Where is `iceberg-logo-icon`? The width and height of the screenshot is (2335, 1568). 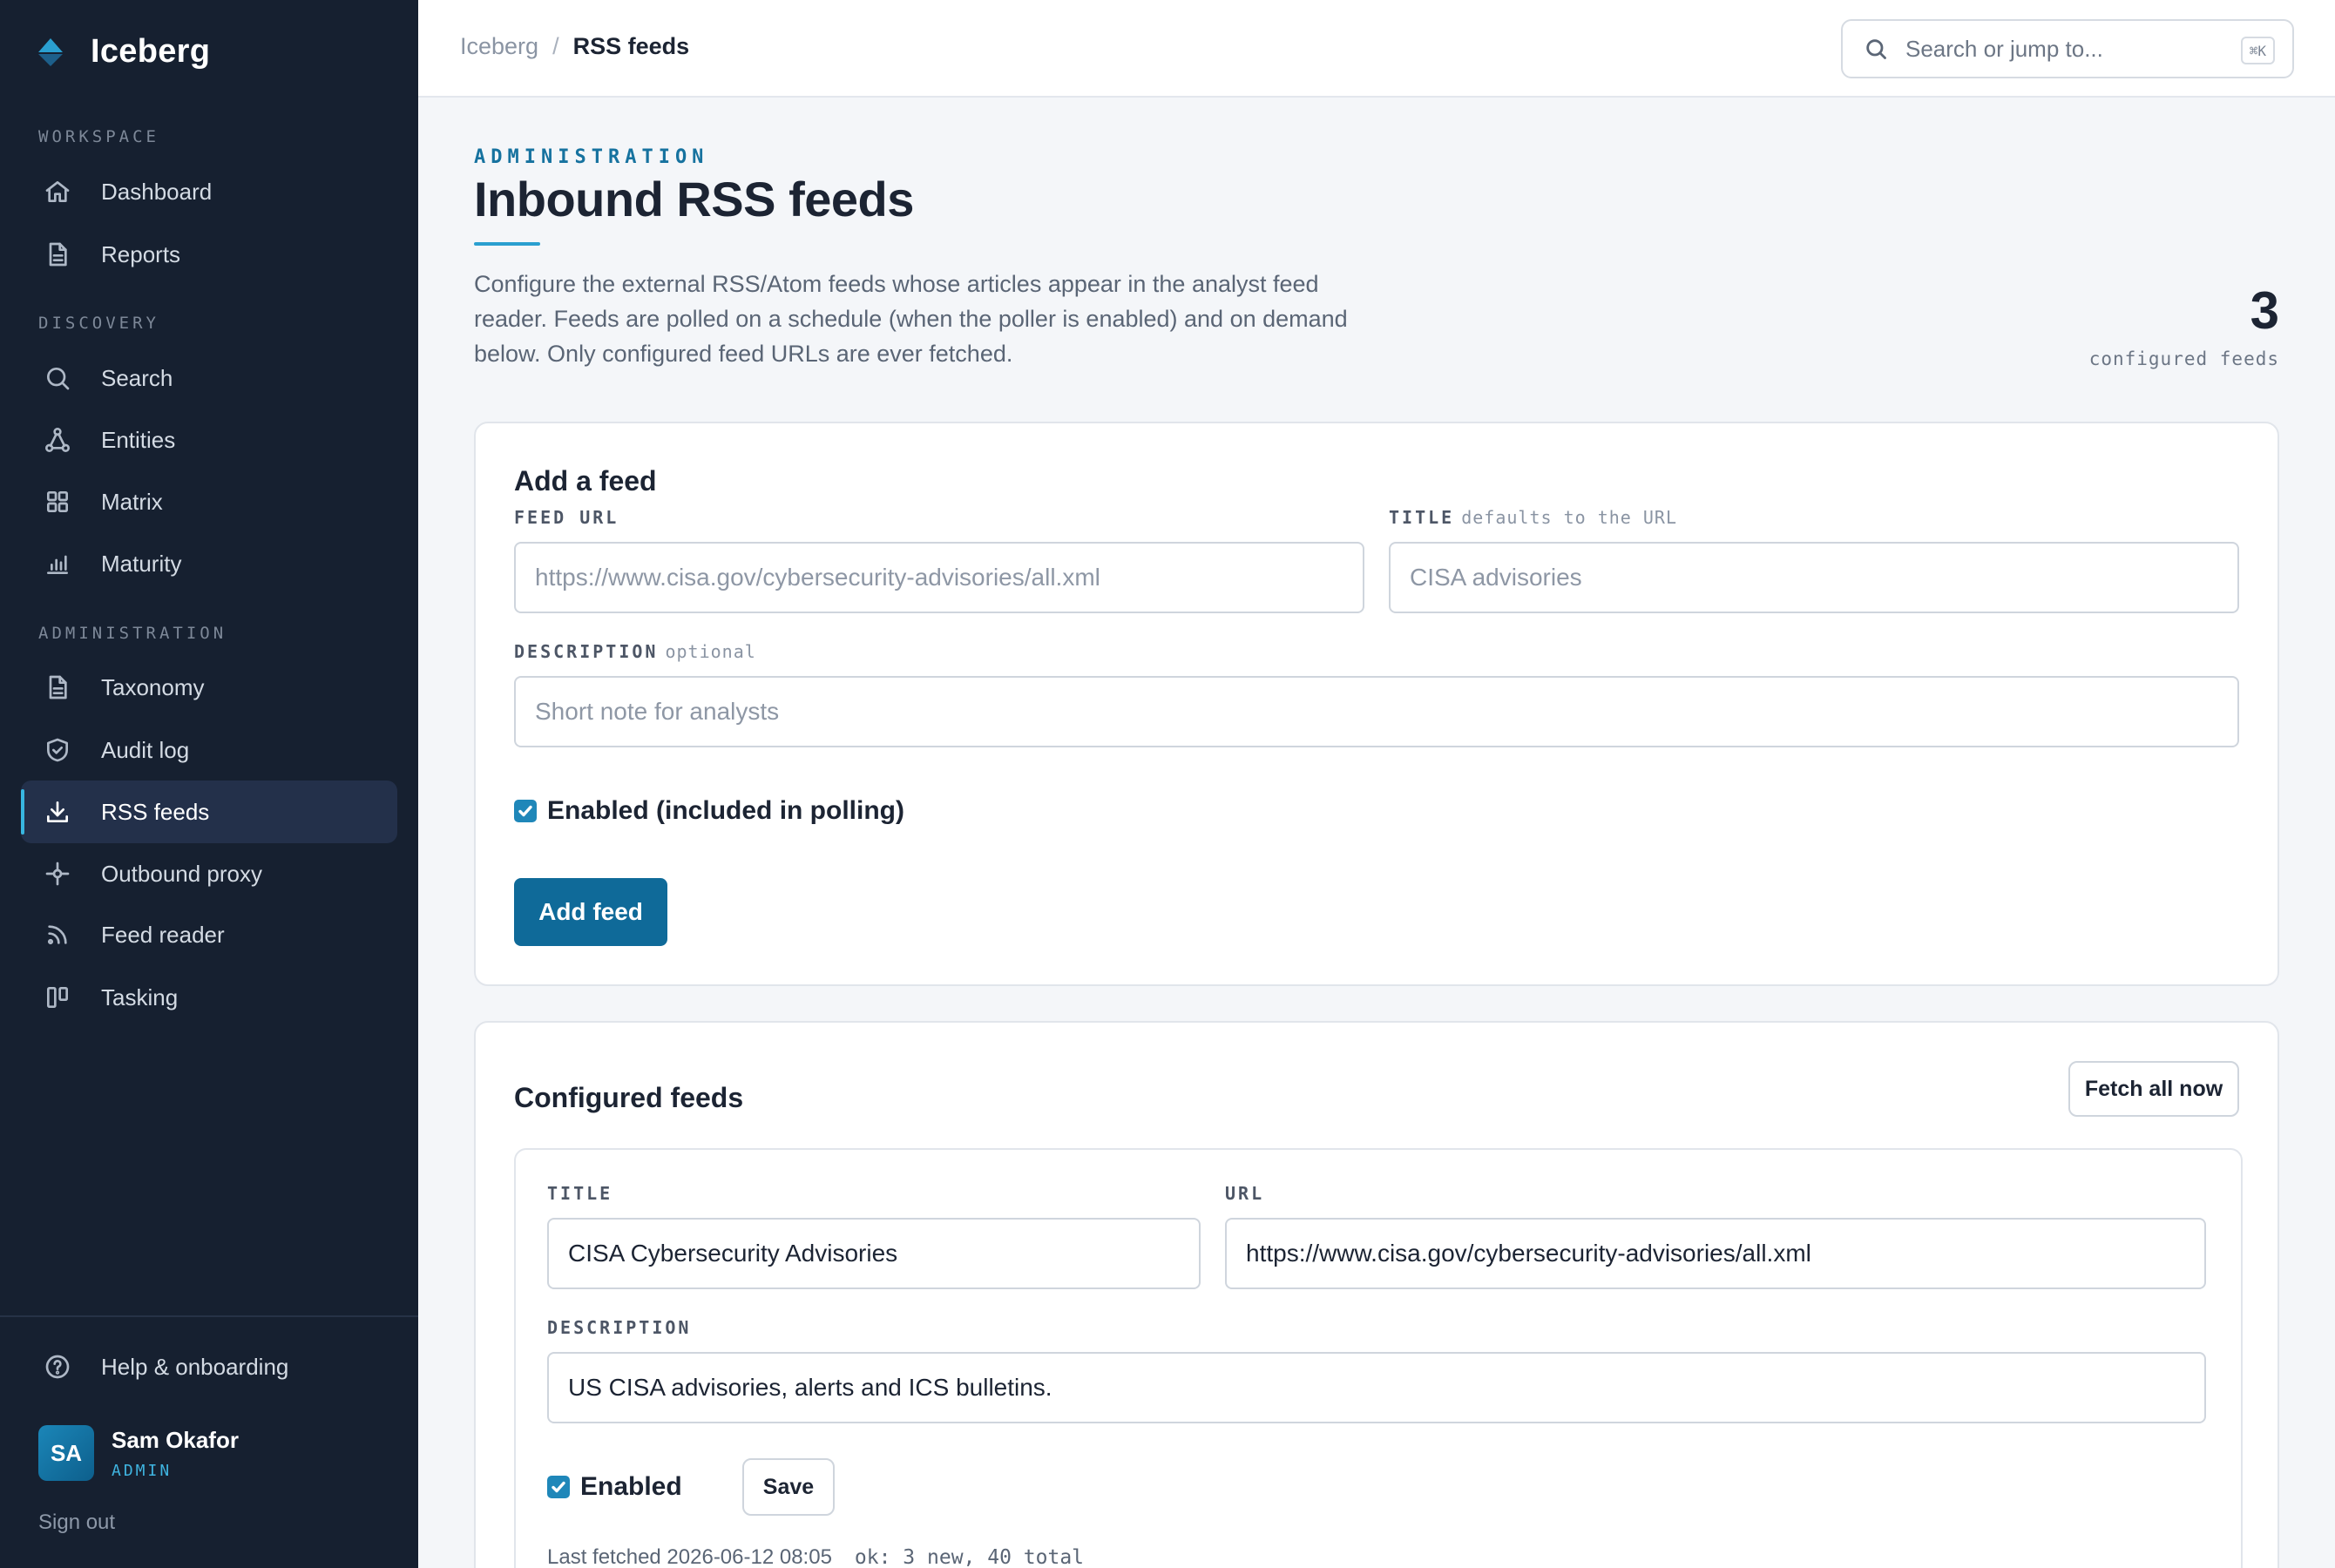 iceberg-logo-icon is located at coordinates (51, 52).